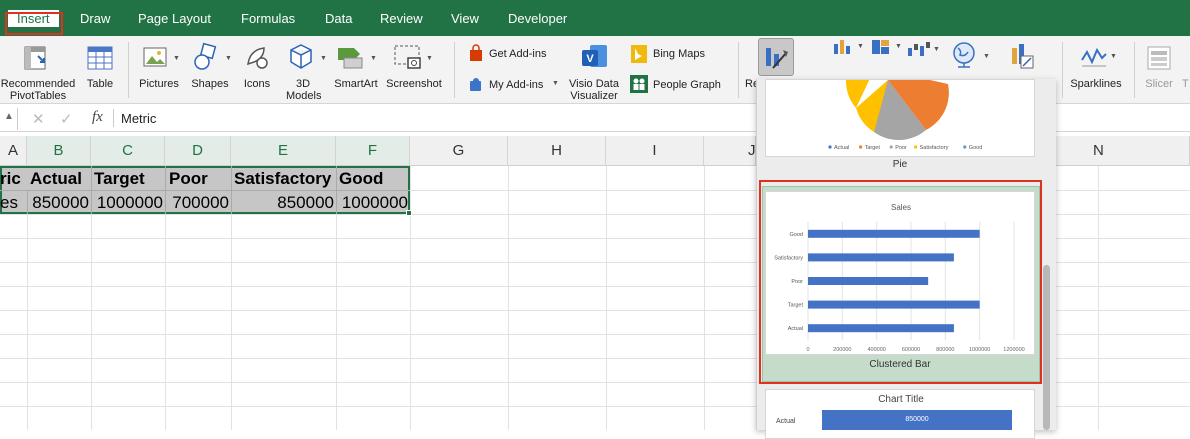  Describe the element at coordinates (1094, 57) in the screenshot. I see `sparkline-icon` at that location.